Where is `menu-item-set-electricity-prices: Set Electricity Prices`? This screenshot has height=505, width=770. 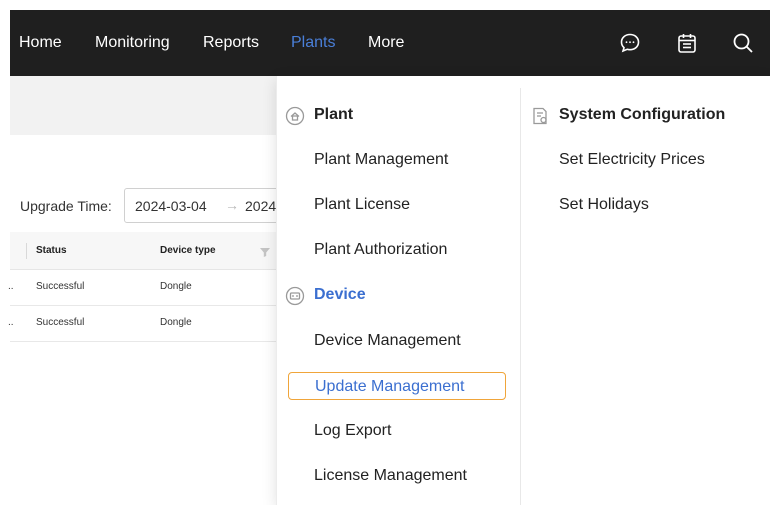 menu-item-set-electricity-prices: Set Electricity Prices is located at coordinates (632, 160).